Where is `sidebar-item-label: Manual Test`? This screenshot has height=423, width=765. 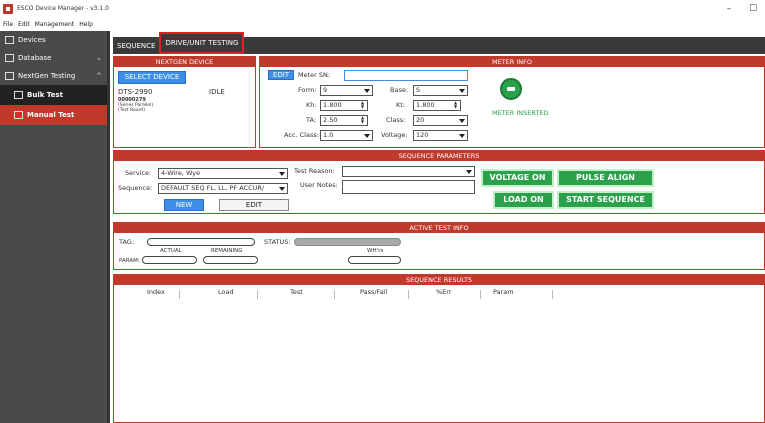
sidebar-item-label: Manual Test is located at coordinates (51, 115).